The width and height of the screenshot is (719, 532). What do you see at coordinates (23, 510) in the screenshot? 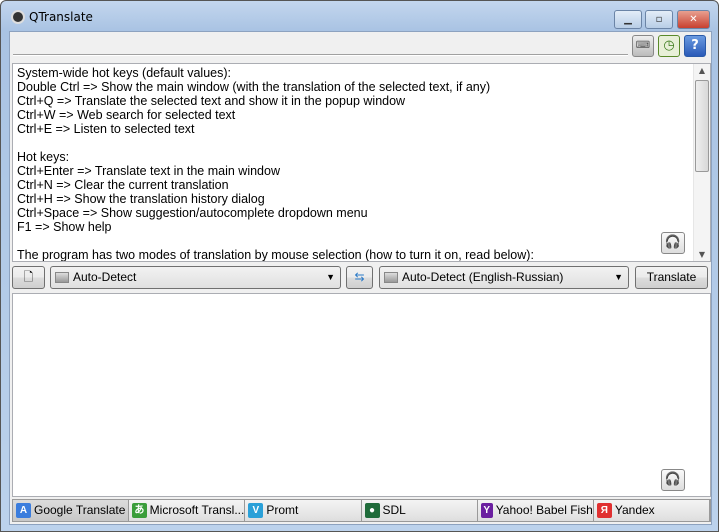
I see `service-icon: A` at bounding box center [23, 510].